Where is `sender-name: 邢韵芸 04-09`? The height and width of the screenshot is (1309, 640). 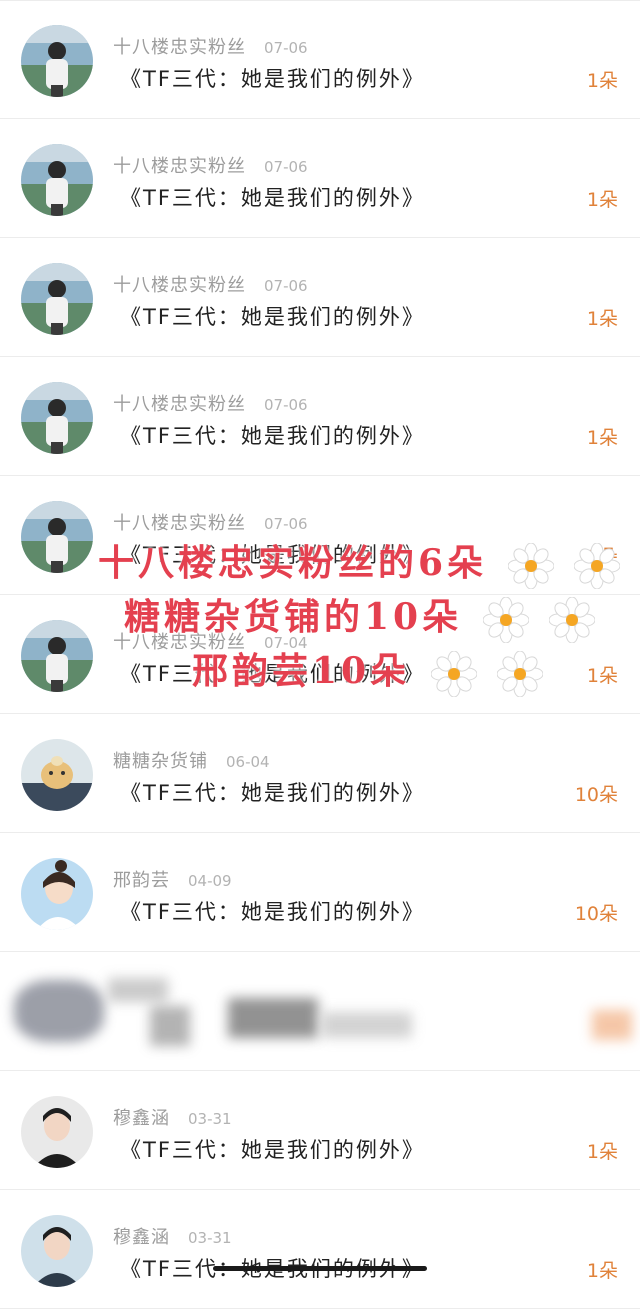
sender-name: 邢韵芸 04-09 is located at coordinates (172, 880).